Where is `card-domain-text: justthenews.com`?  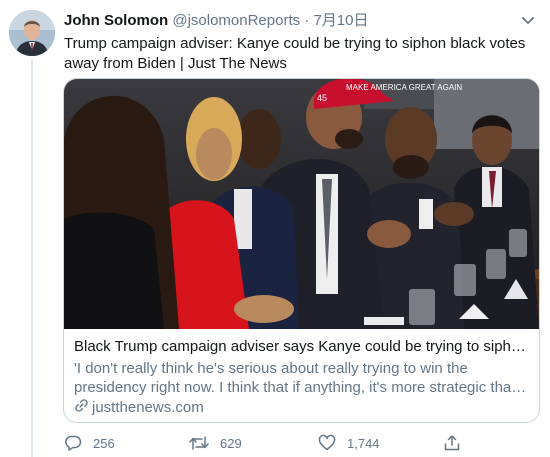
card-domain-text: justthenews.com is located at coordinates (148, 407).